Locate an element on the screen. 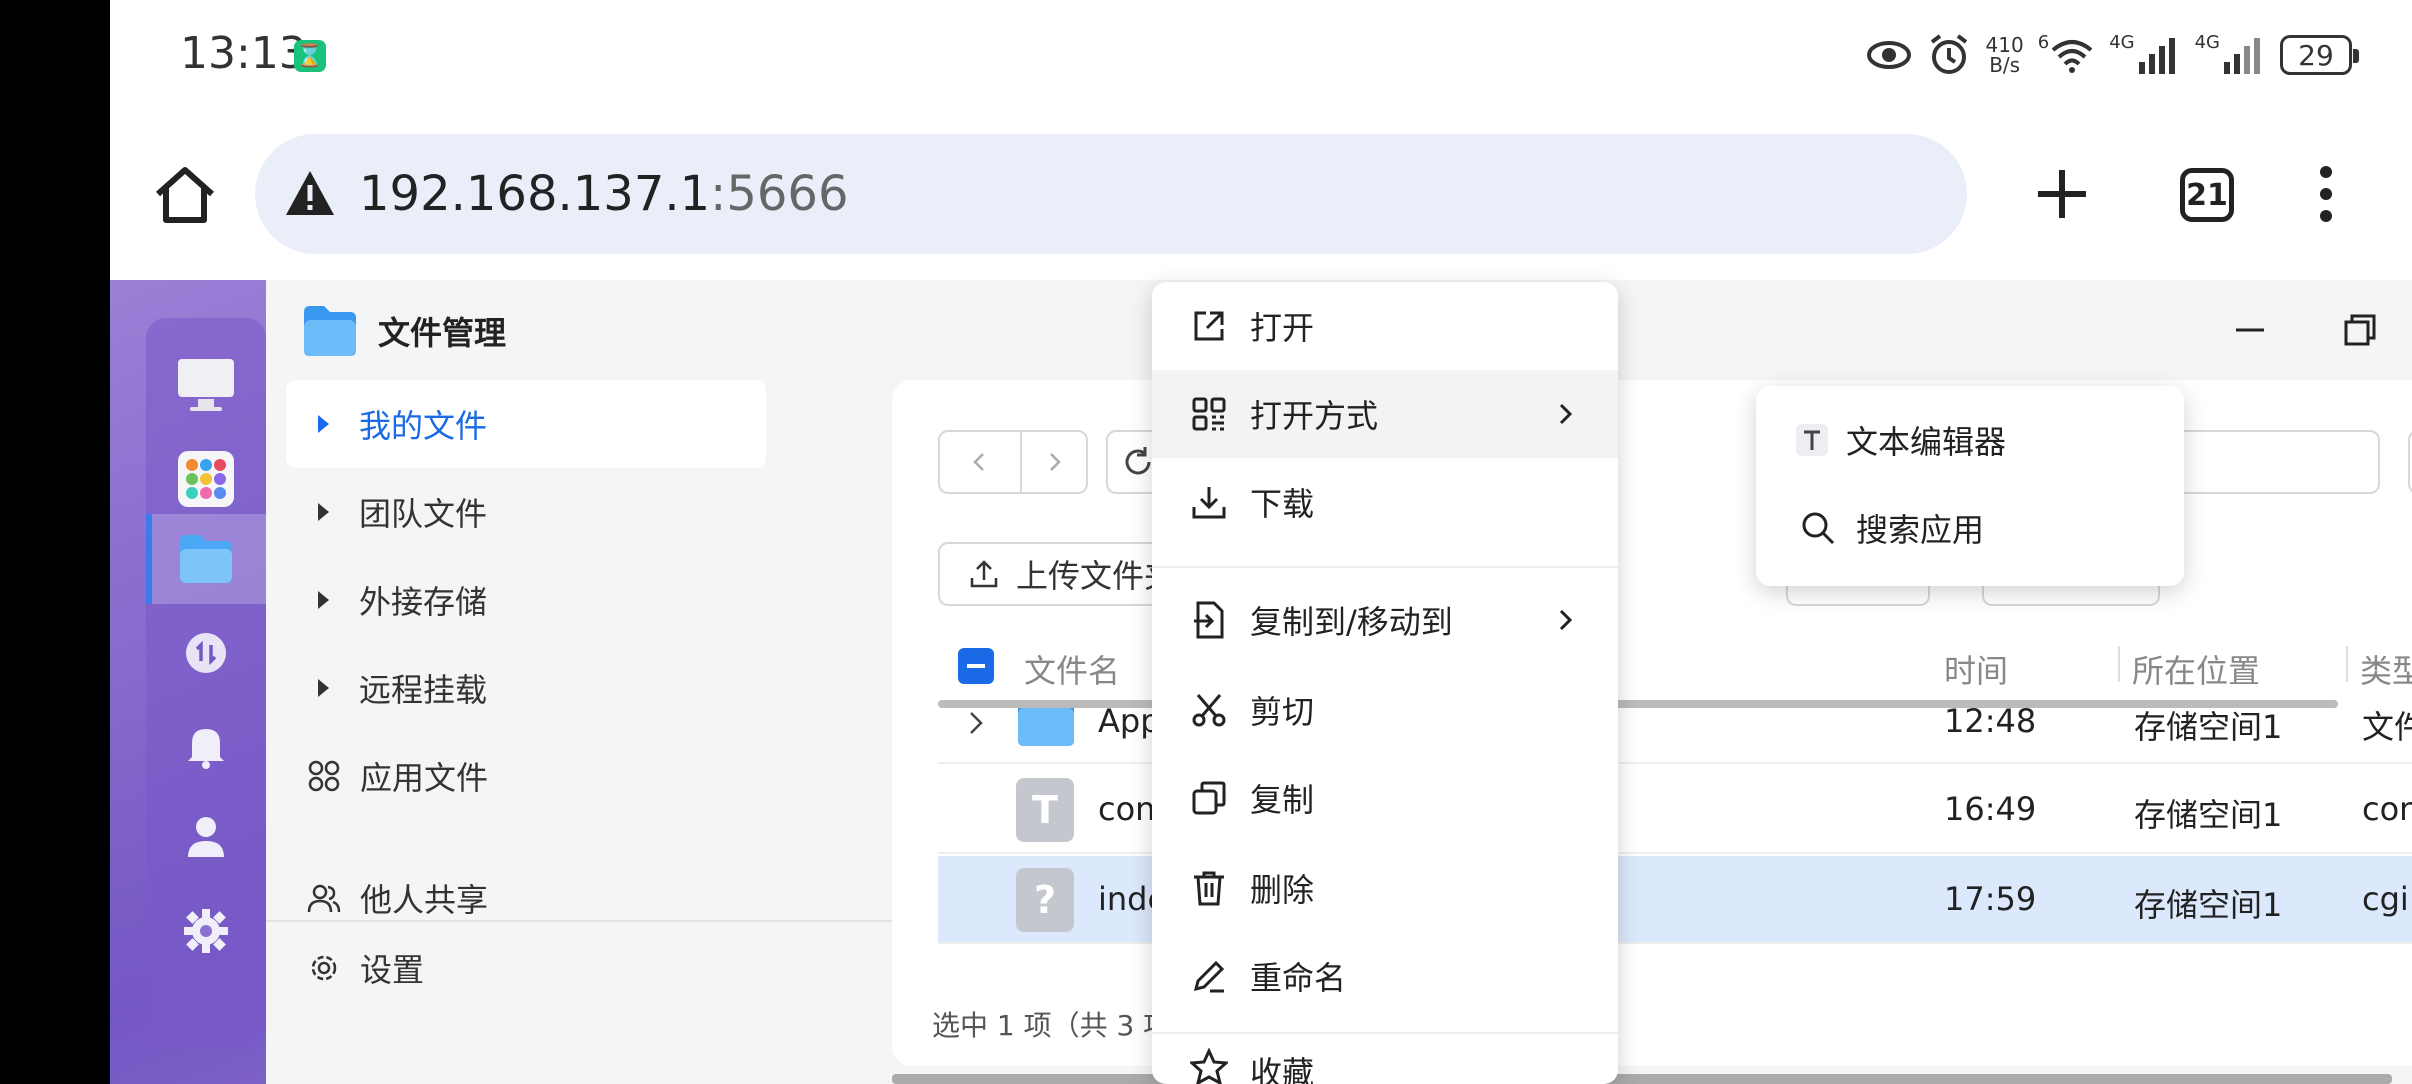 Image resolution: width=2412 pixels, height=1084 pixels. upload-icon is located at coordinates (984, 574).